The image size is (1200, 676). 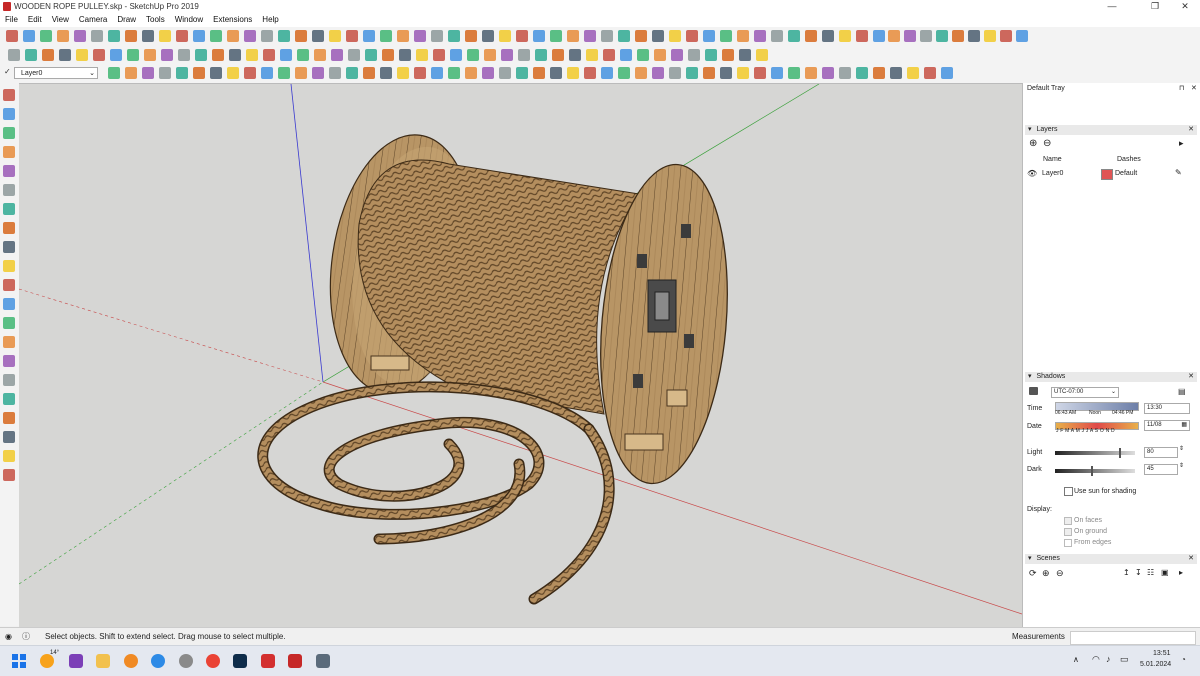 What do you see at coordinates (1182, 391) in the screenshot?
I see `shadow-details-icon: ▤` at bounding box center [1182, 391].